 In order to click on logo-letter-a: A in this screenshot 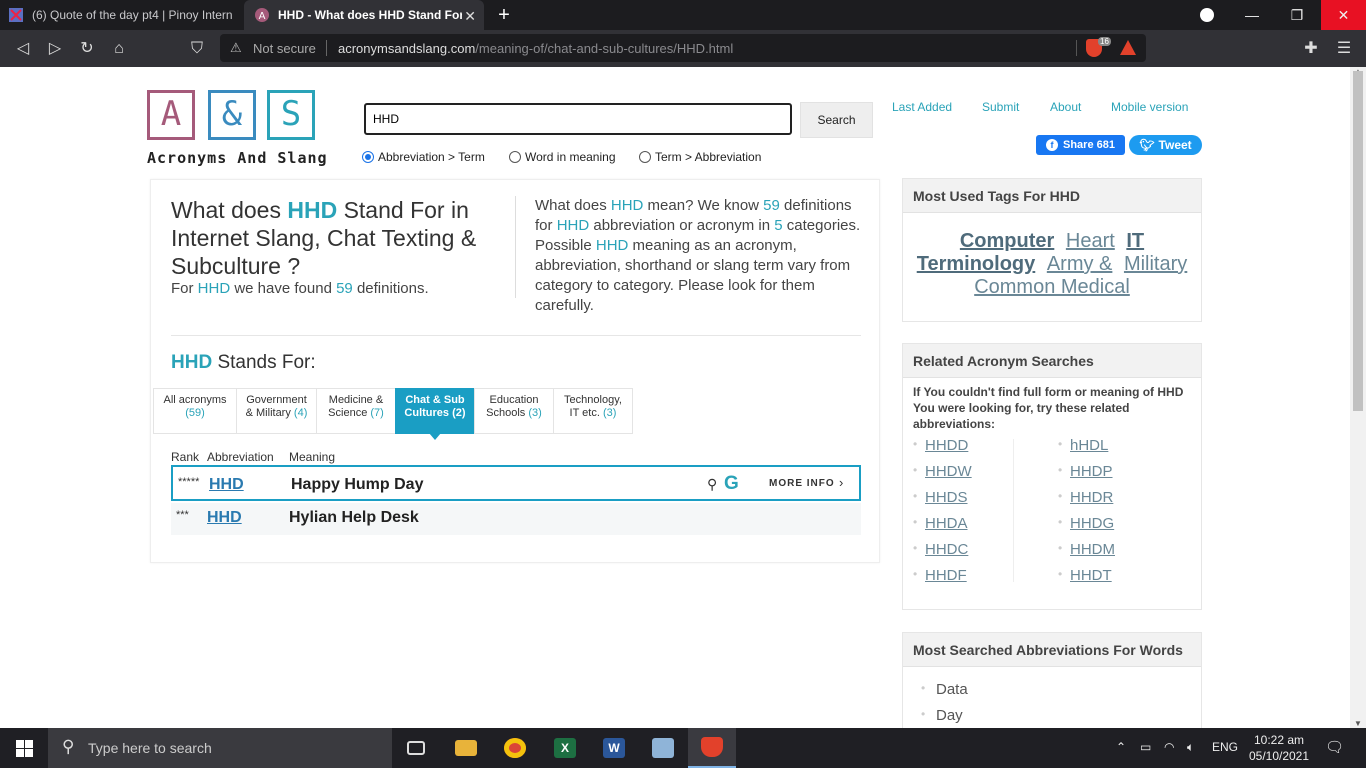, I will do `click(171, 115)`.